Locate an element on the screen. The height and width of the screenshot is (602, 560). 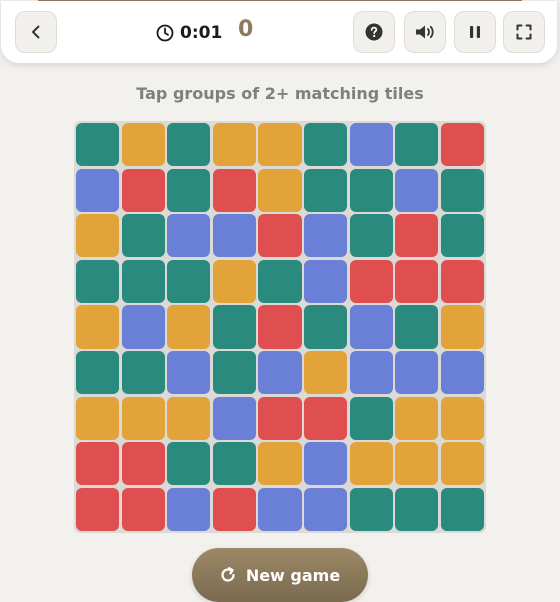
chevron-left-icon is located at coordinates (36, 32).